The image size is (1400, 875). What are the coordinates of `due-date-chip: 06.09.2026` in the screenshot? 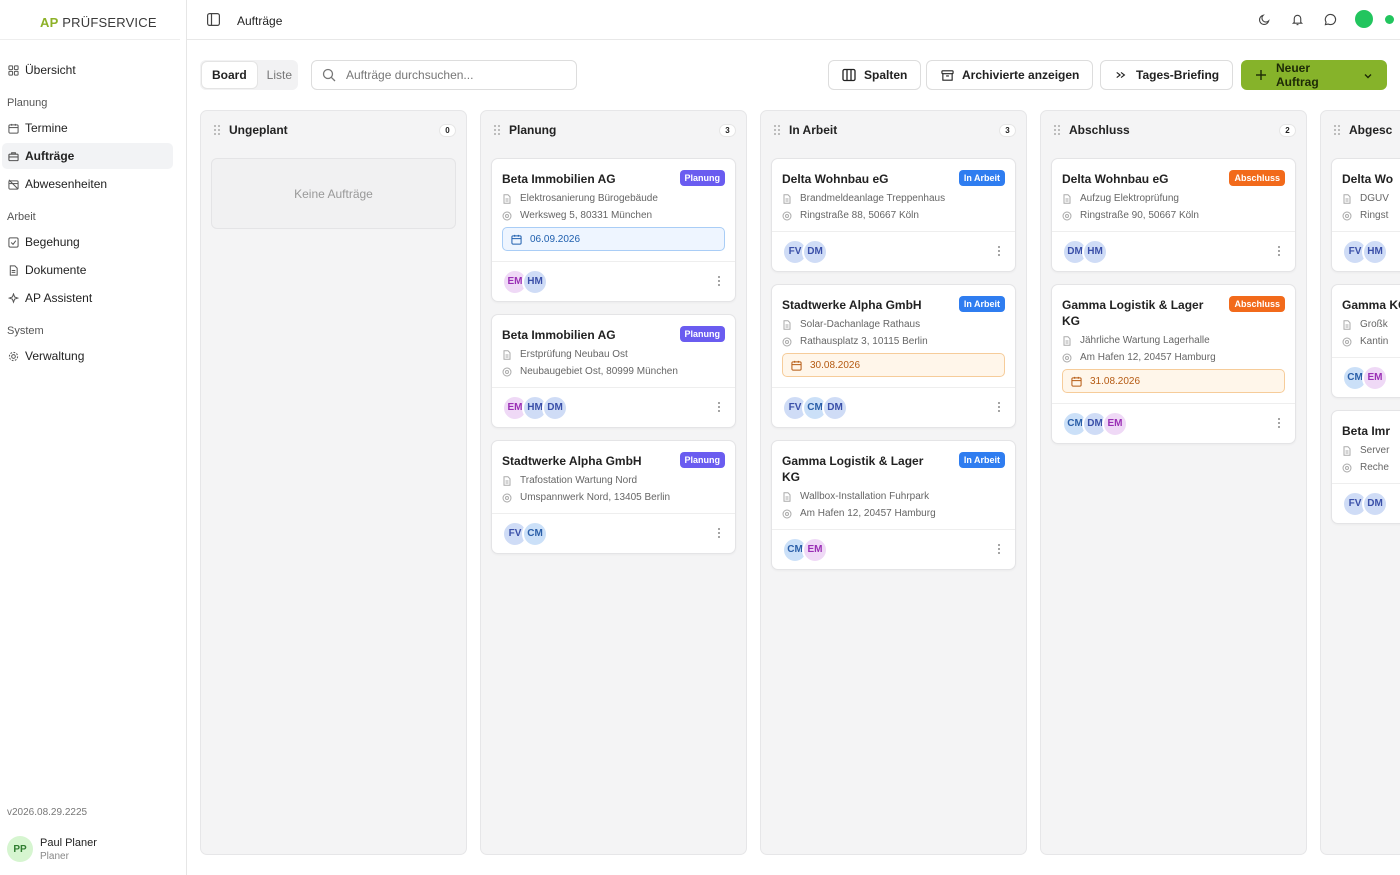 It's located at (613, 239).